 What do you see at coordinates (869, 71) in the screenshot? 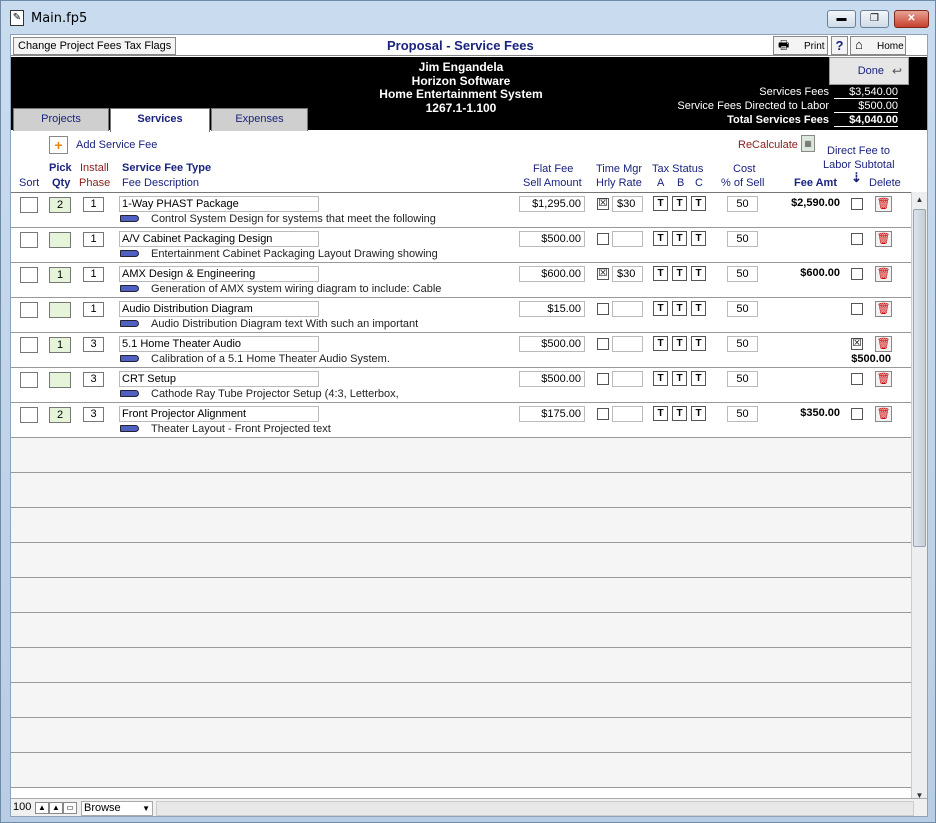
I see `done-button: Done ↩` at bounding box center [869, 71].